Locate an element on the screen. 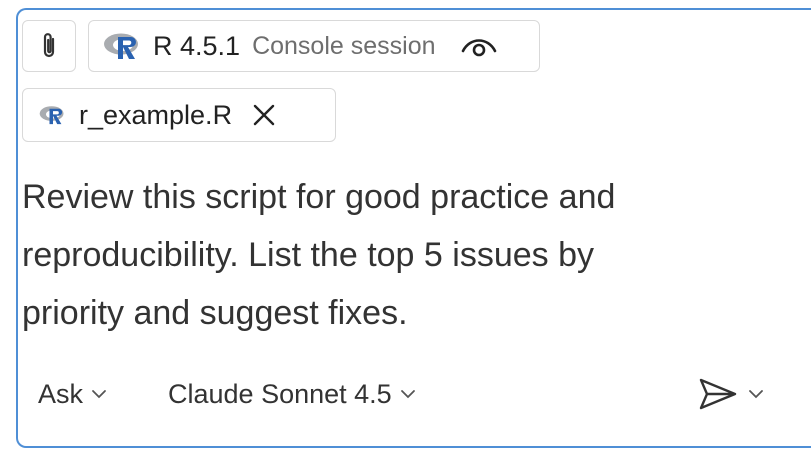 This screenshot has width=811, height=451. mode-dropdown: Ask is located at coordinates (72, 394).